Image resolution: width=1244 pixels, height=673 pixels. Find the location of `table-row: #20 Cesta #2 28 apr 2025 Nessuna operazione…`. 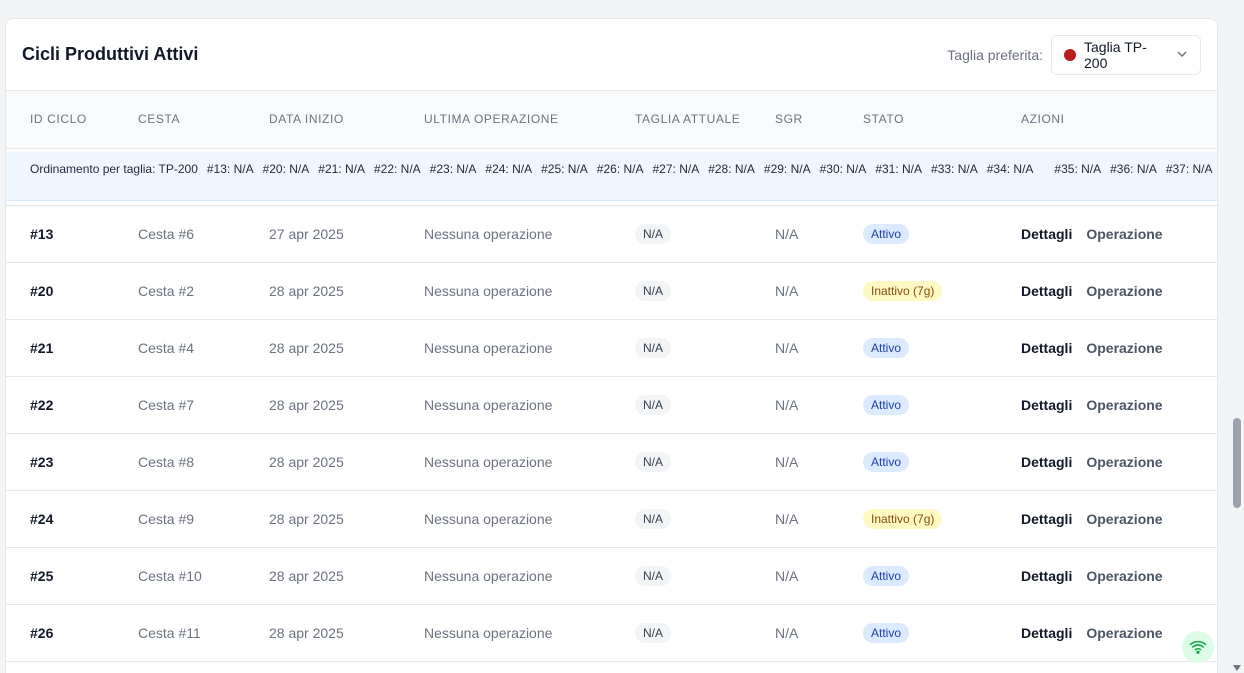

table-row: #20 Cesta #2 28 apr 2025 Nessuna operazione… is located at coordinates (611, 290).